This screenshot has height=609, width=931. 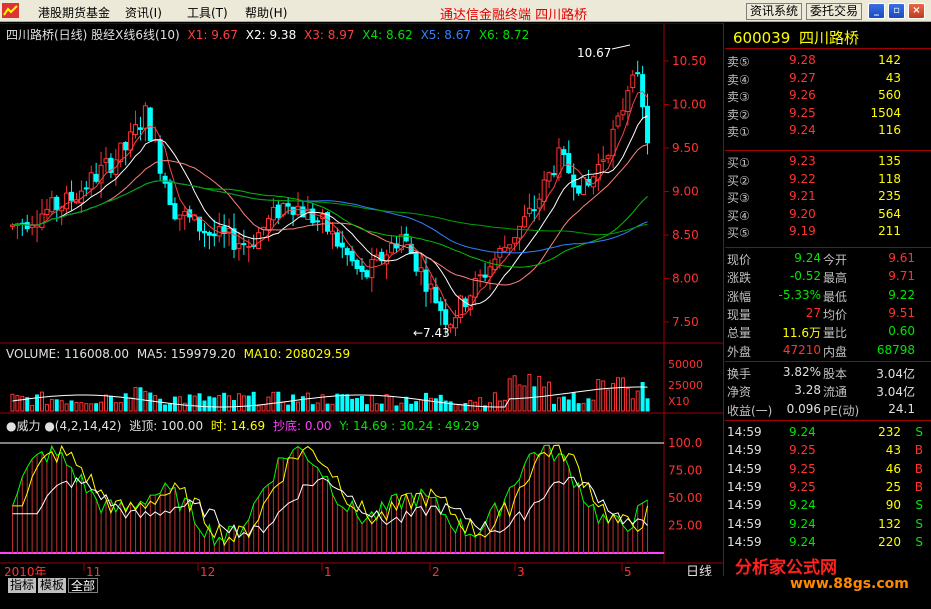 What do you see at coordinates (828, 180) in the screenshot?
I see `buy-row: 买② 9.22 118` at bounding box center [828, 180].